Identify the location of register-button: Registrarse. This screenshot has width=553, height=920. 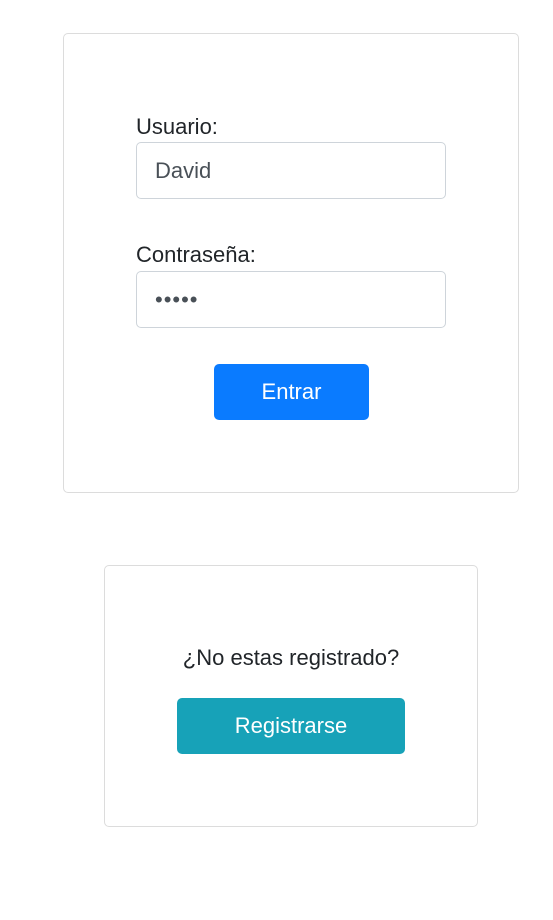
(291, 726).